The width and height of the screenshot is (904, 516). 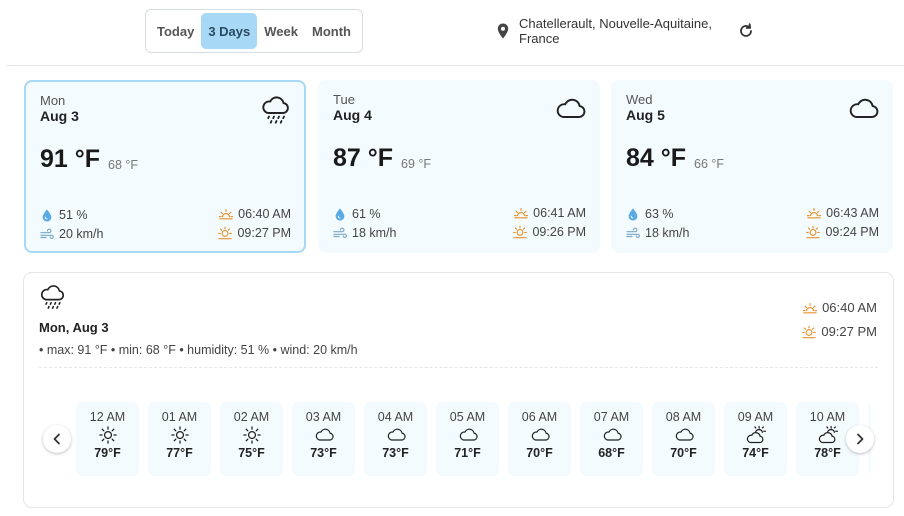 I want to click on chevron-right-icon, so click(x=860, y=439).